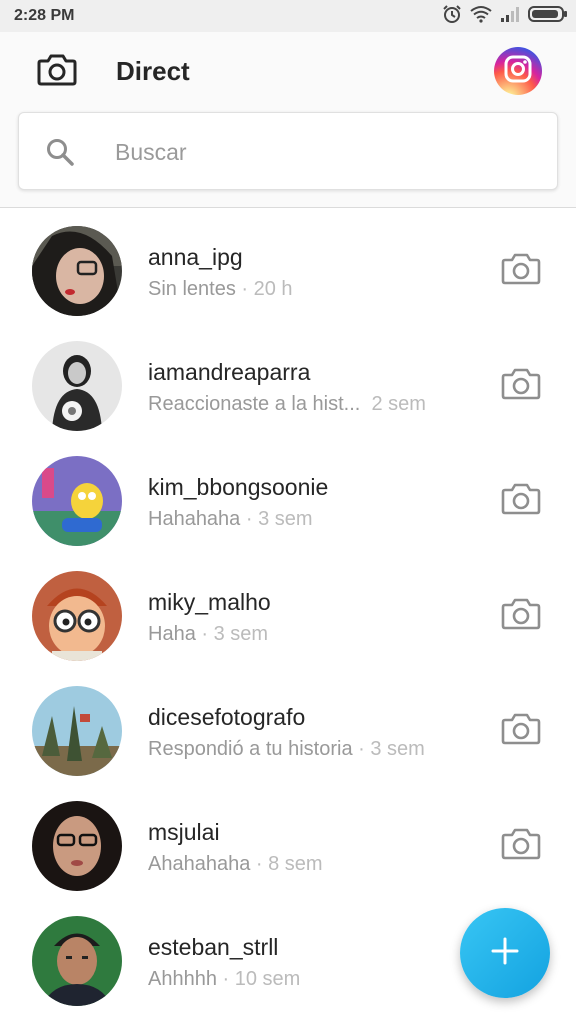  I want to click on conversation-row: kim_bbongsoonie Hahahaha · 3 sem, so click(288, 497).